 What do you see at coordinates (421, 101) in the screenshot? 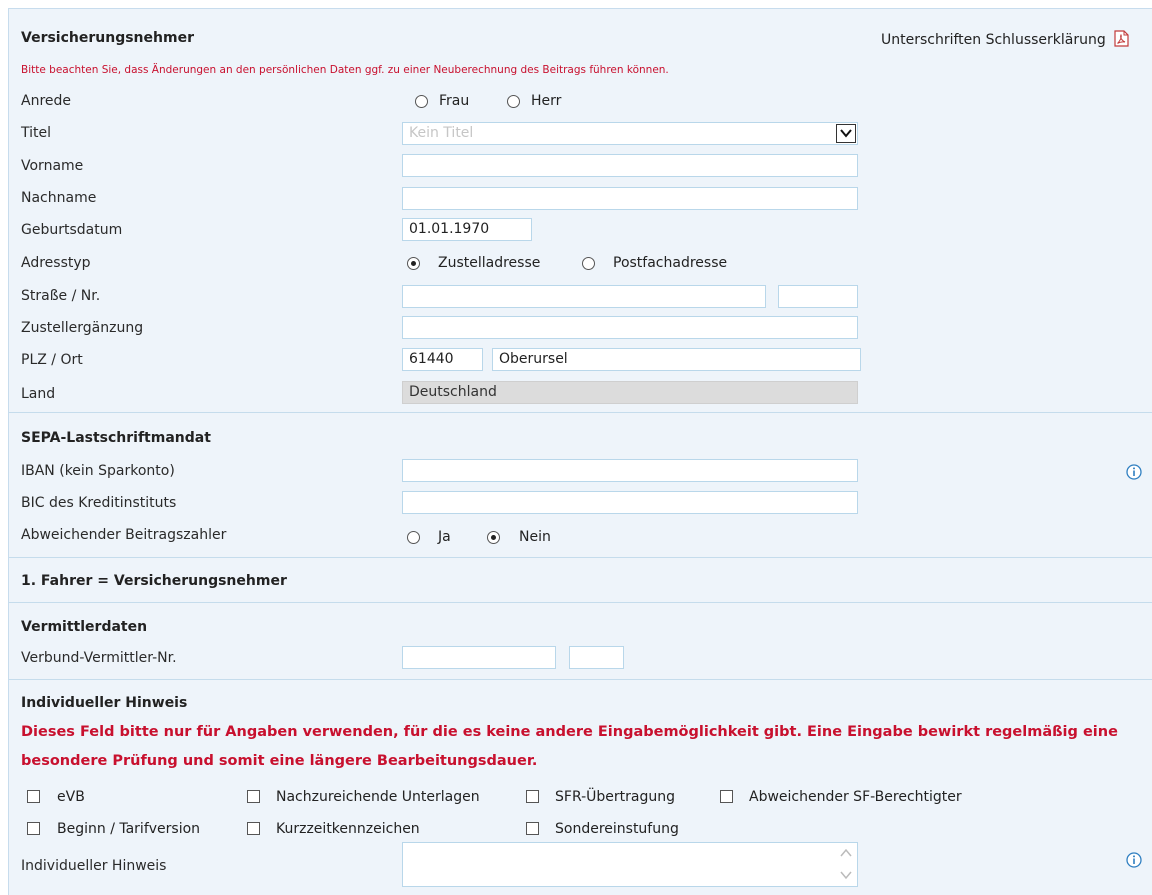
I see `radio-frau` at bounding box center [421, 101].